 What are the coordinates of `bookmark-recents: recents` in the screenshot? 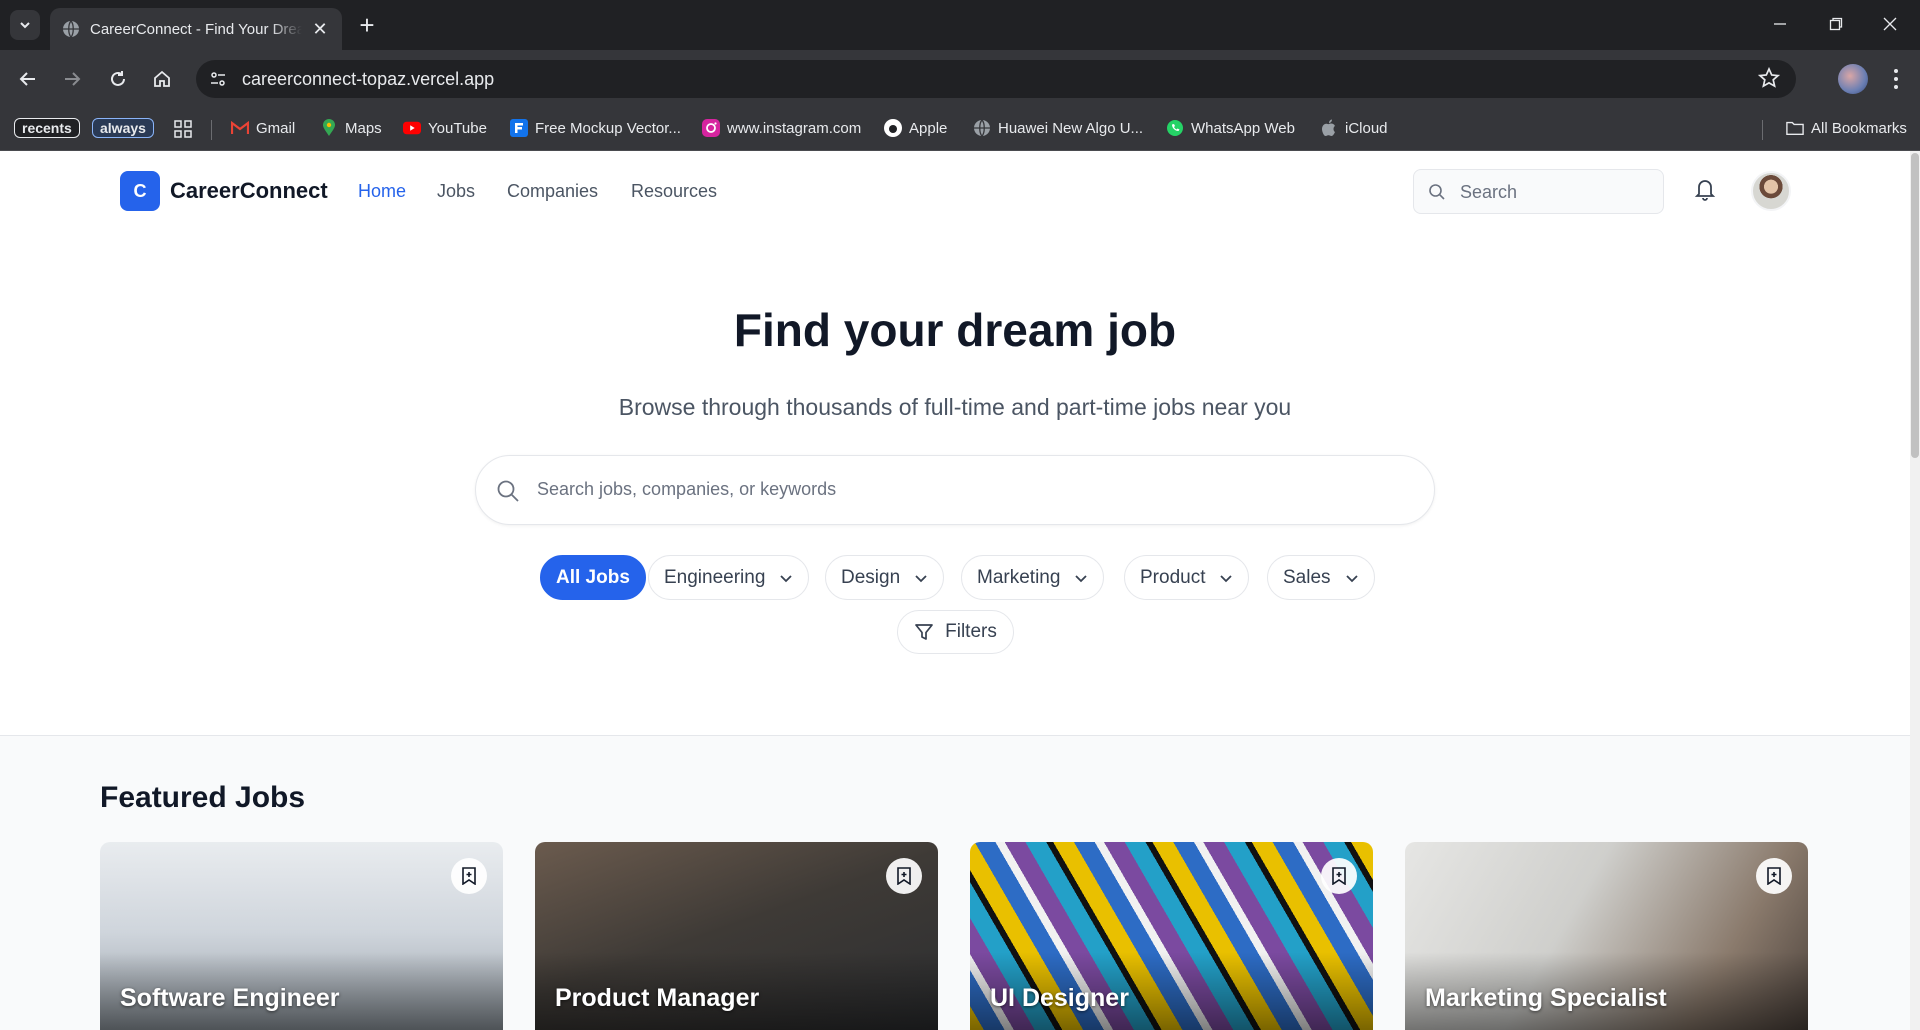 It's located at (47, 128).